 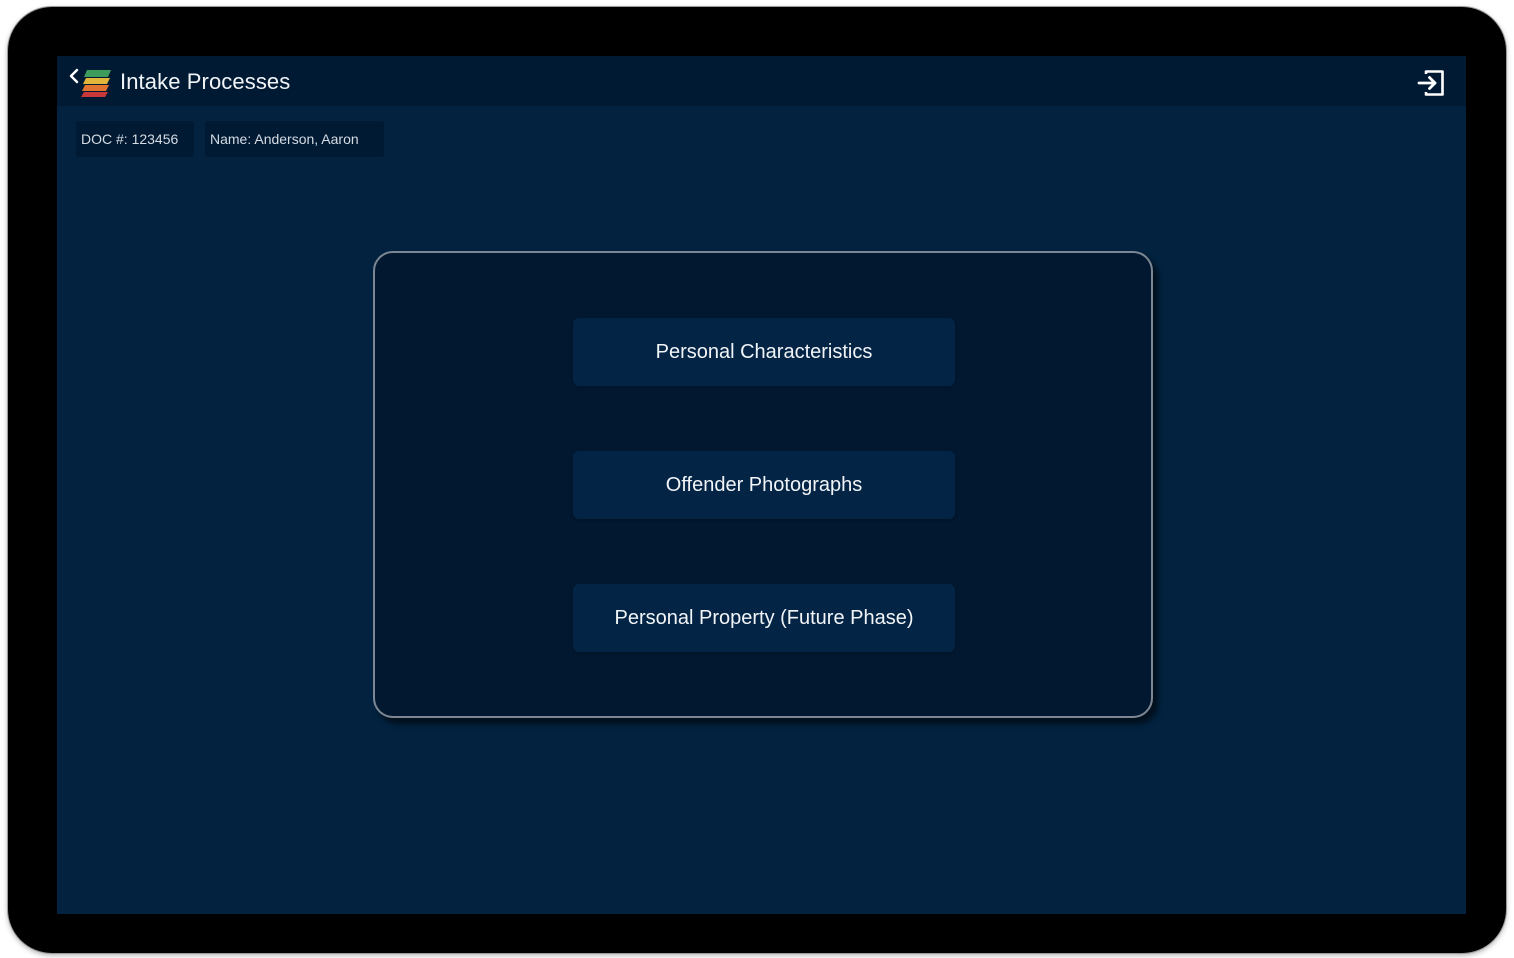 What do you see at coordinates (294, 139) in the screenshot?
I see `offender-name-badge: Name: Anderson, Aaron` at bounding box center [294, 139].